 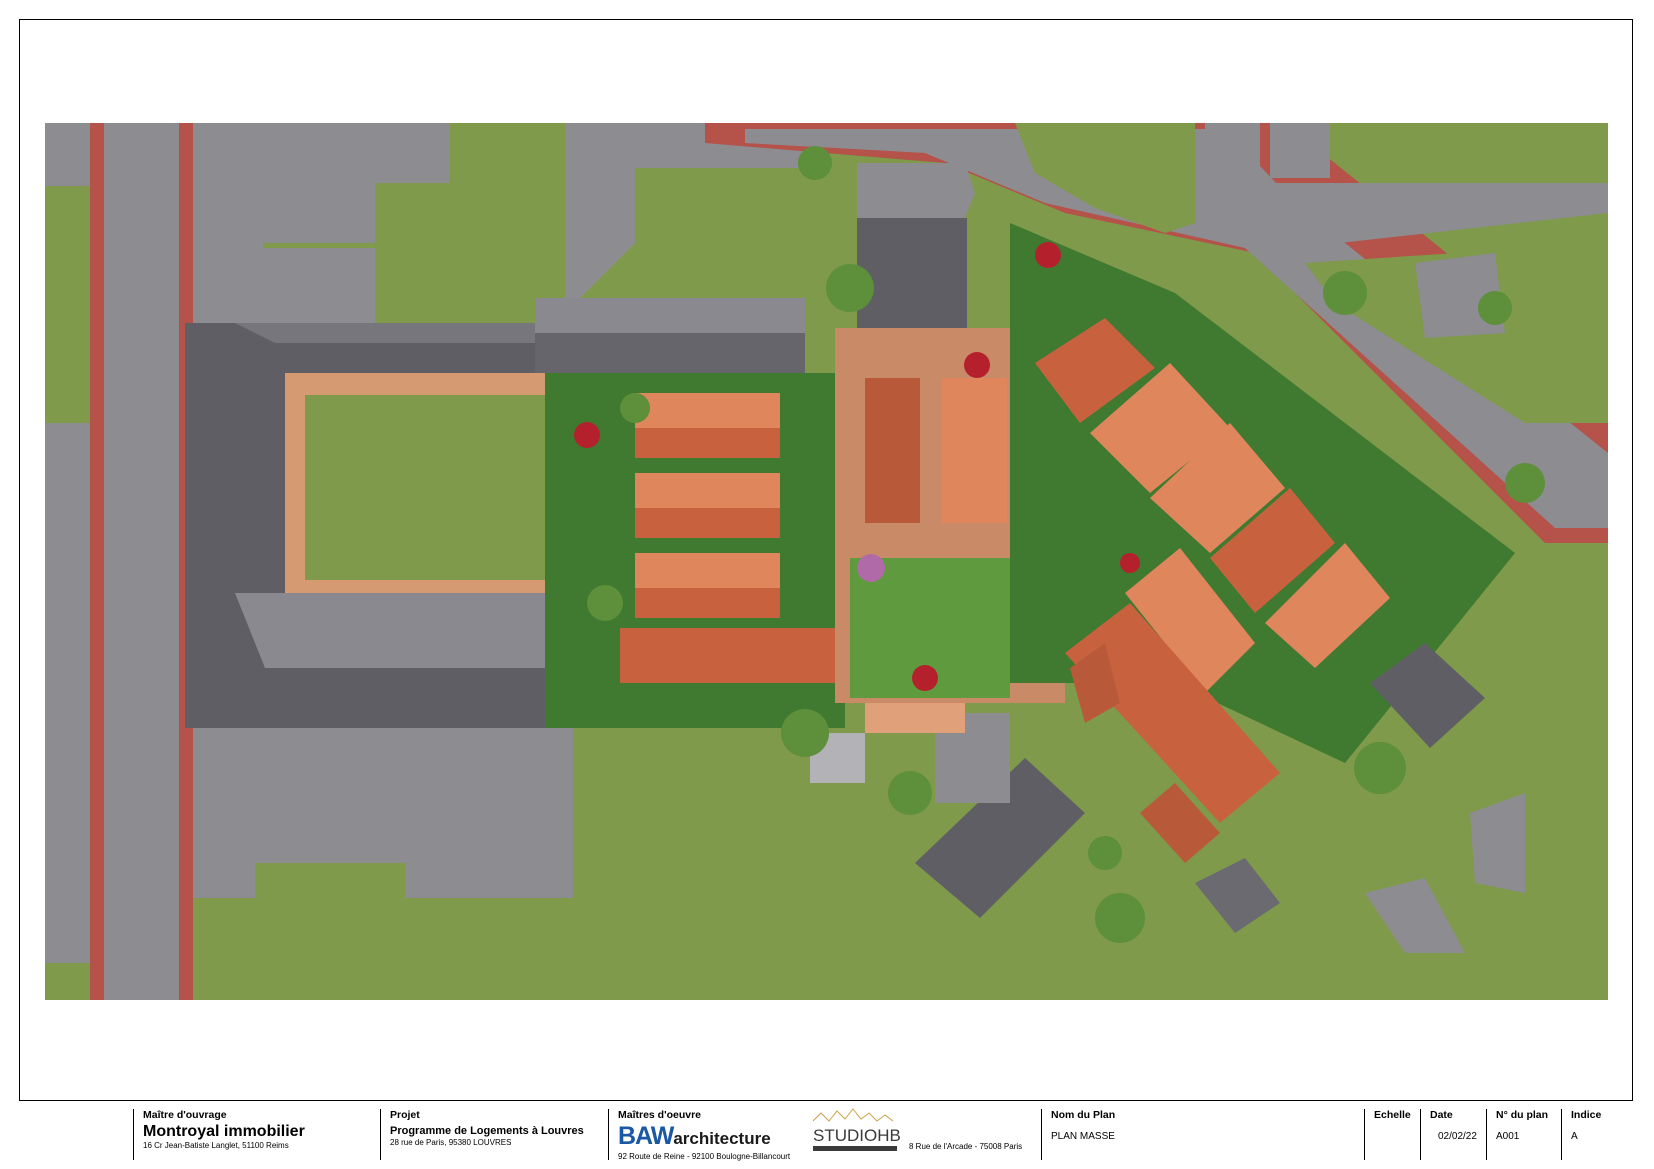 I want to click on echelle-label: Echelle, so click(x=1392, y=1115).